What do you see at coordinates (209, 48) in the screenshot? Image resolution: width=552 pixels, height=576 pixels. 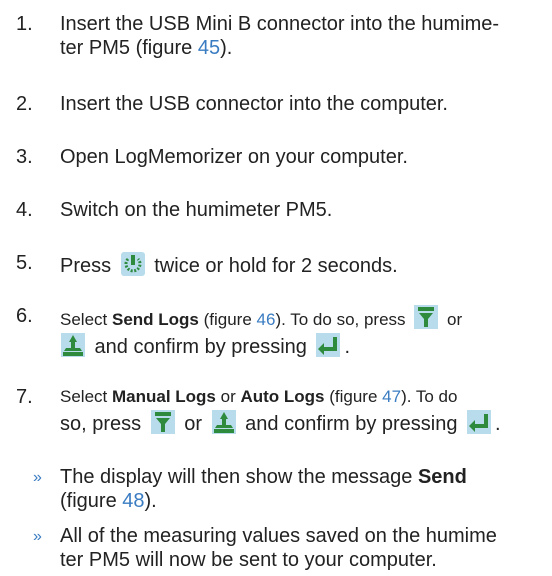 I see `figure-link: 45` at bounding box center [209, 48].